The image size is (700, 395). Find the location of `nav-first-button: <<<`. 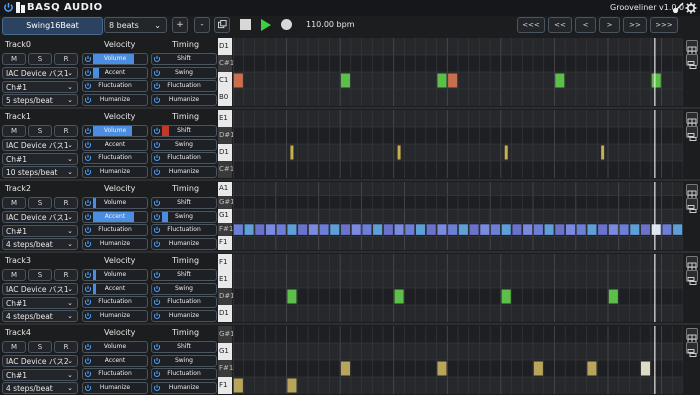

nav-first-button: <<< is located at coordinates (531, 25).